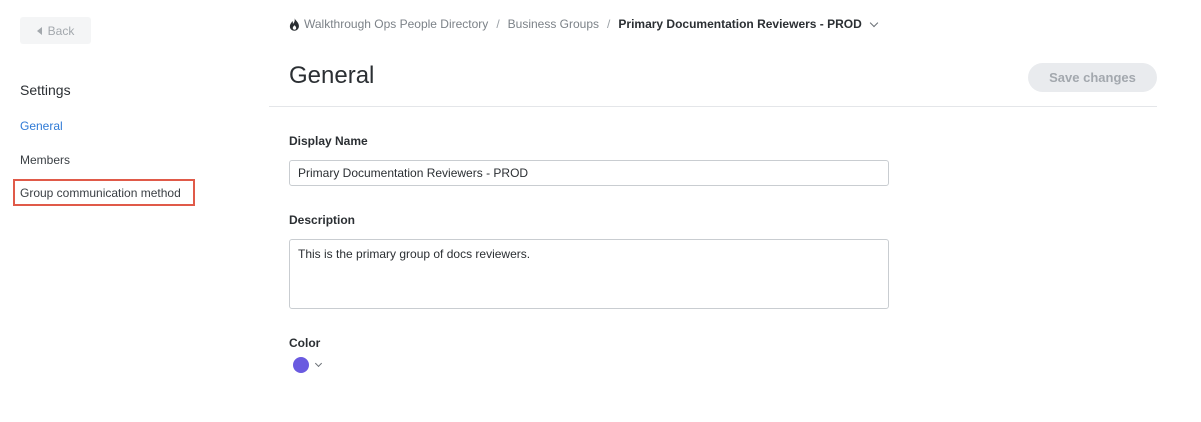  What do you see at coordinates (301, 365) in the screenshot?
I see `color-swatch` at bounding box center [301, 365].